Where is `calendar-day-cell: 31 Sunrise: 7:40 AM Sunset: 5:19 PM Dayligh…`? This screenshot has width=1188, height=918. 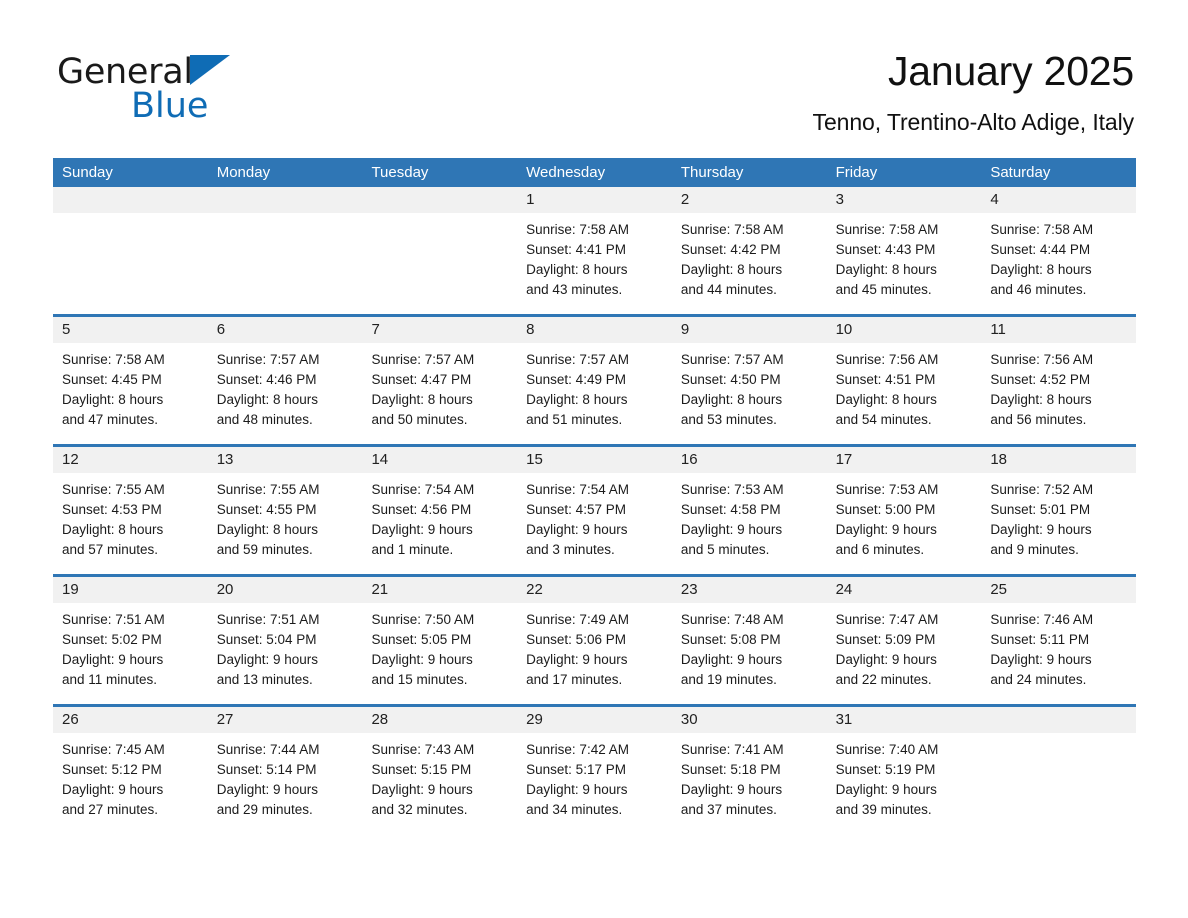
calendar-day-cell: 31 Sunrise: 7:40 AM Sunset: 5:19 PM Dayligh… is located at coordinates (904, 770).